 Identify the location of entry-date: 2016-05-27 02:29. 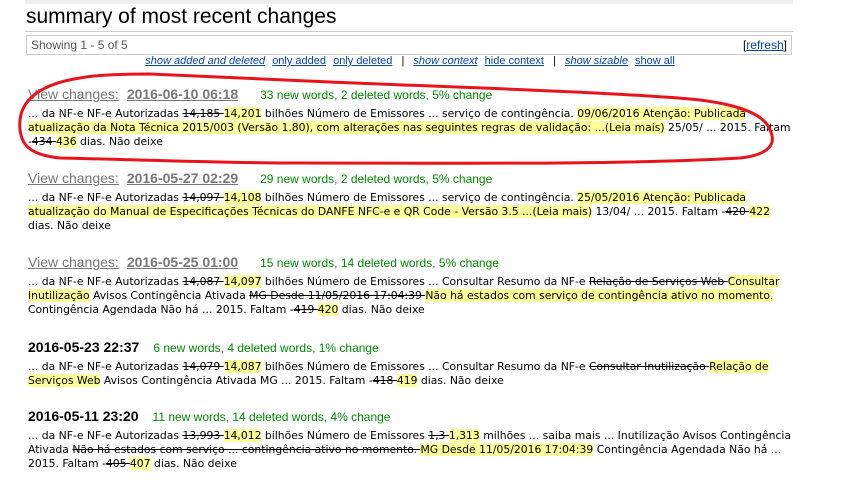
(182, 178).